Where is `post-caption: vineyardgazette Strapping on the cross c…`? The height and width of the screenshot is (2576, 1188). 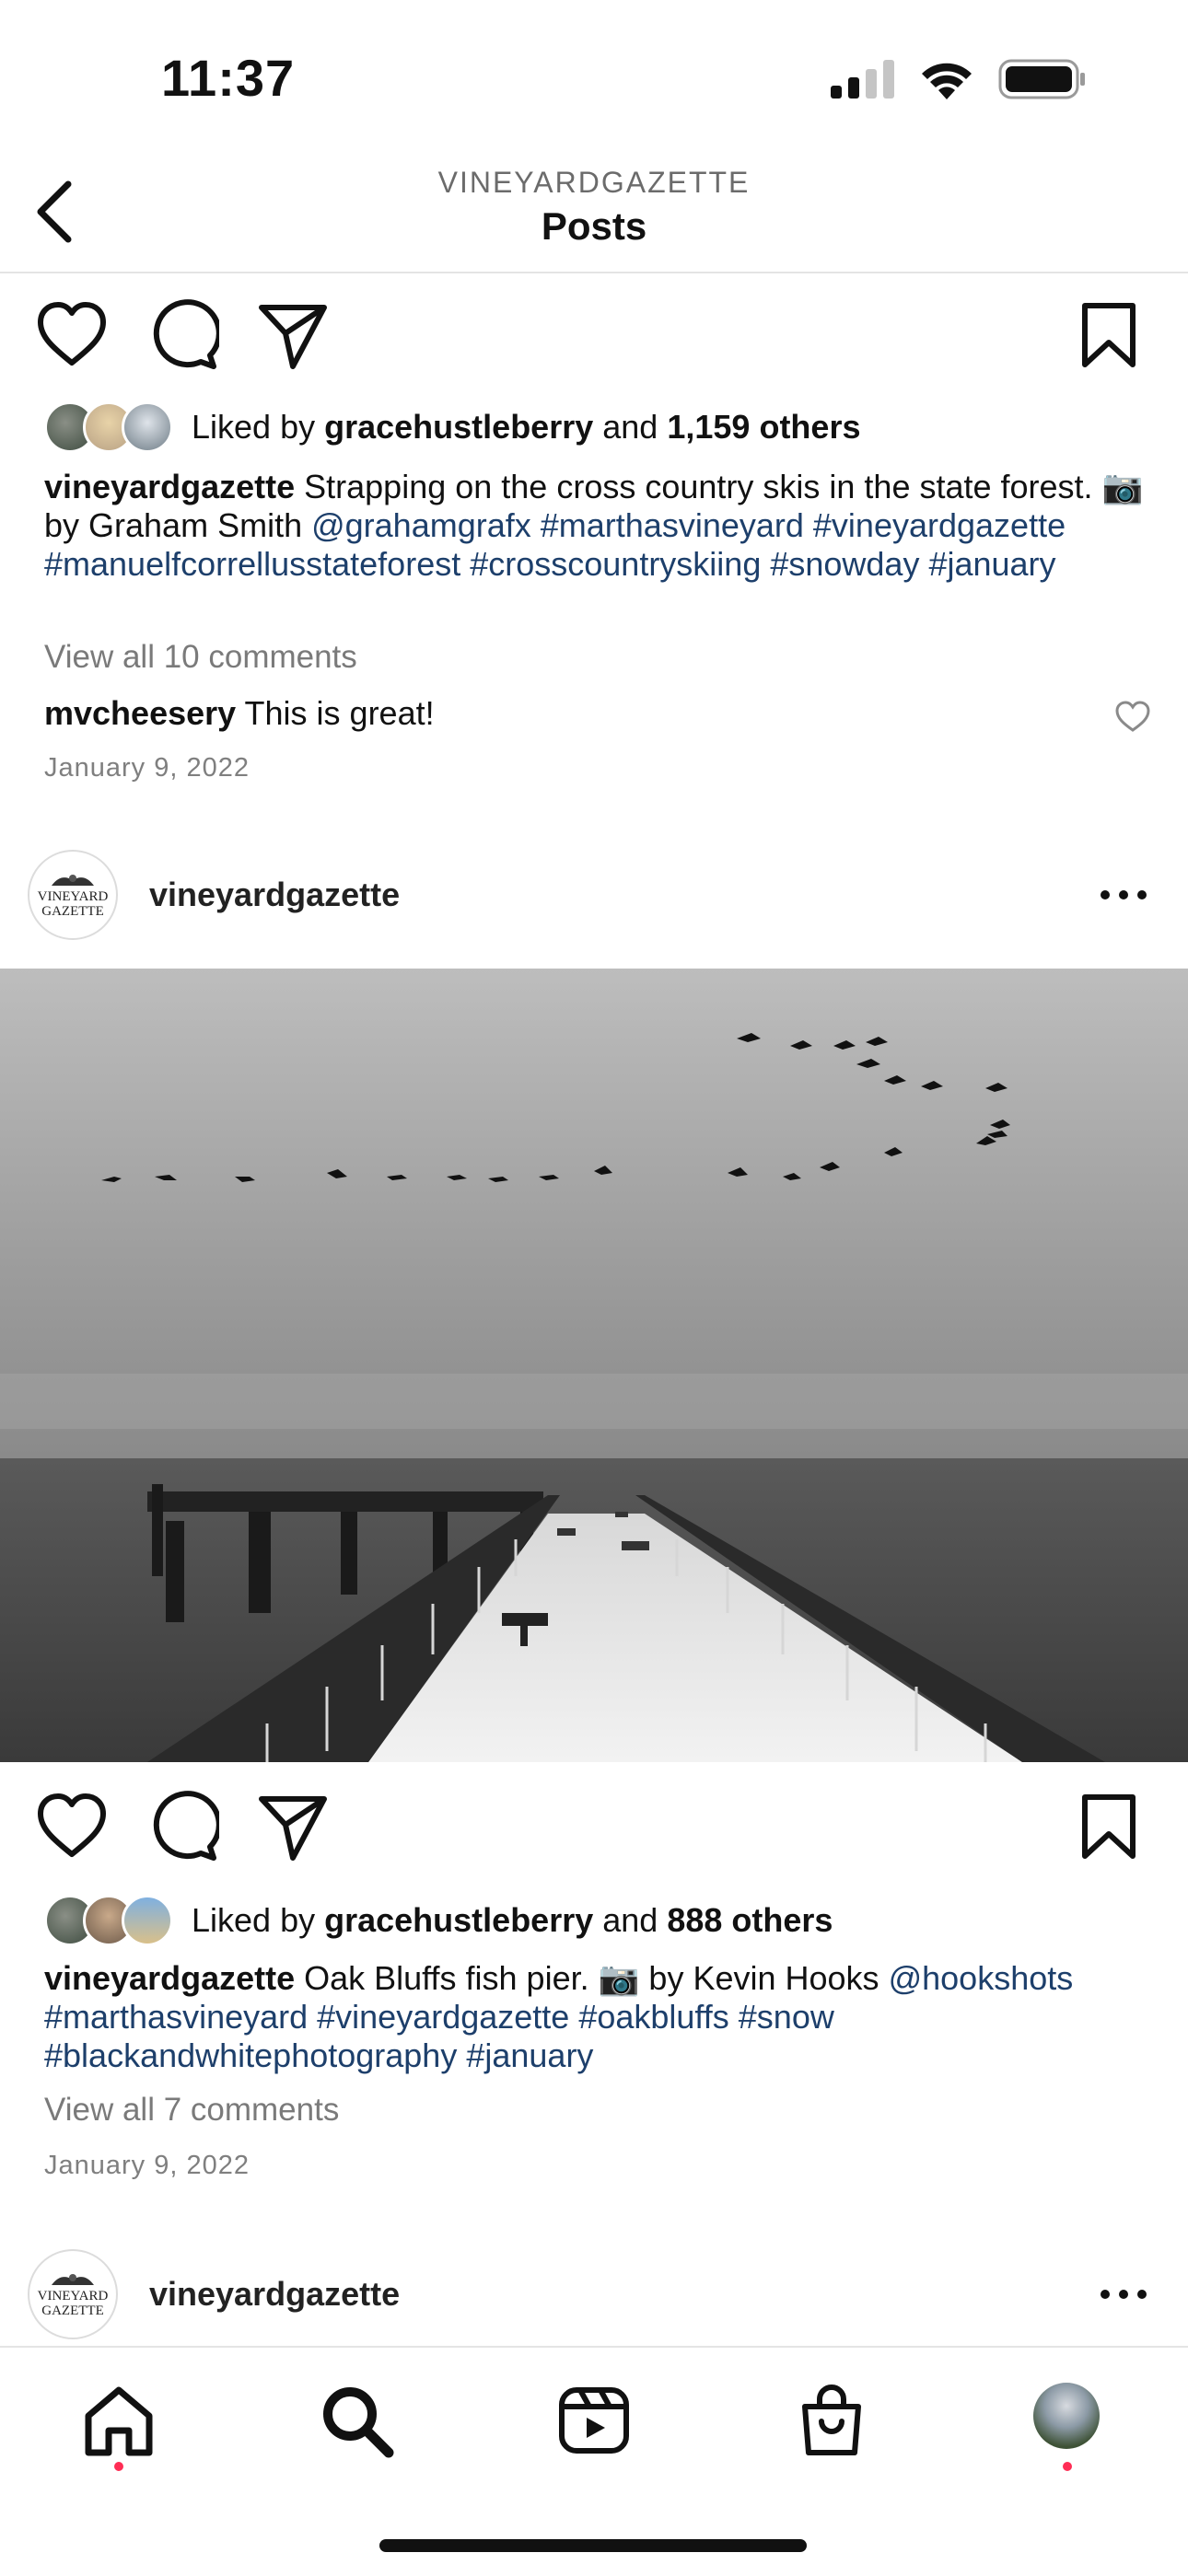
post-caption: vineyardgazette Strapping on the cross c… is located at coordinates (596, 526).